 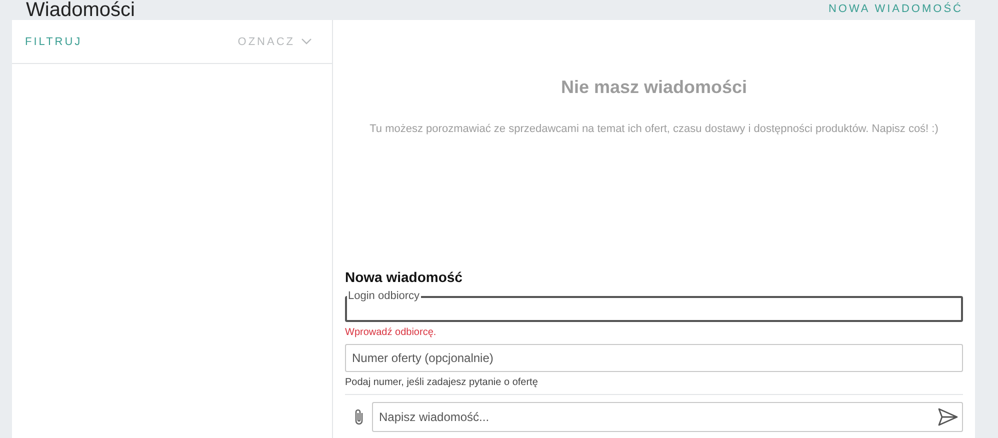 I want to click on compose-title: Nowa wiadomość, so click(x=404, y=277).